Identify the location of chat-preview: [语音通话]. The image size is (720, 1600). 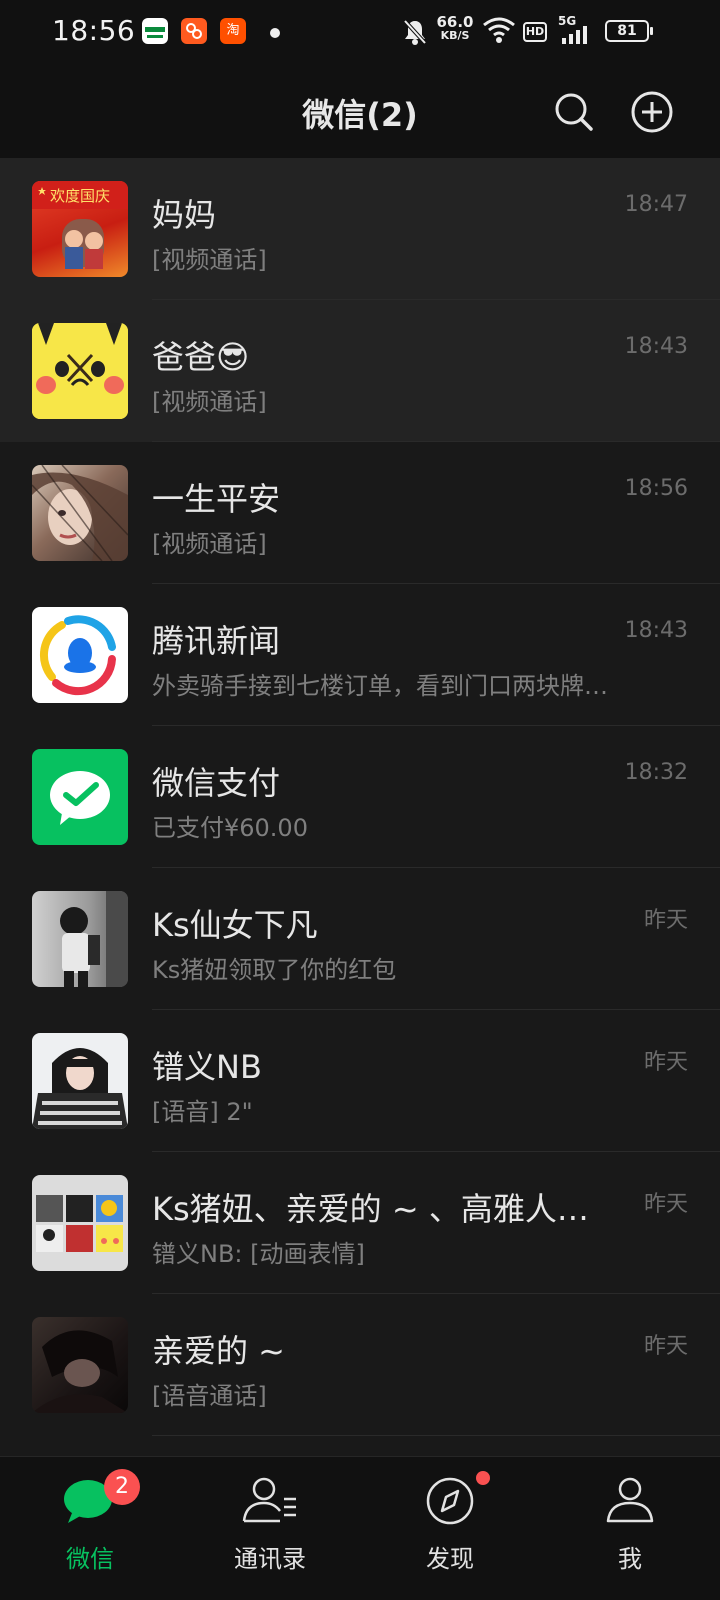
(209, 1396).